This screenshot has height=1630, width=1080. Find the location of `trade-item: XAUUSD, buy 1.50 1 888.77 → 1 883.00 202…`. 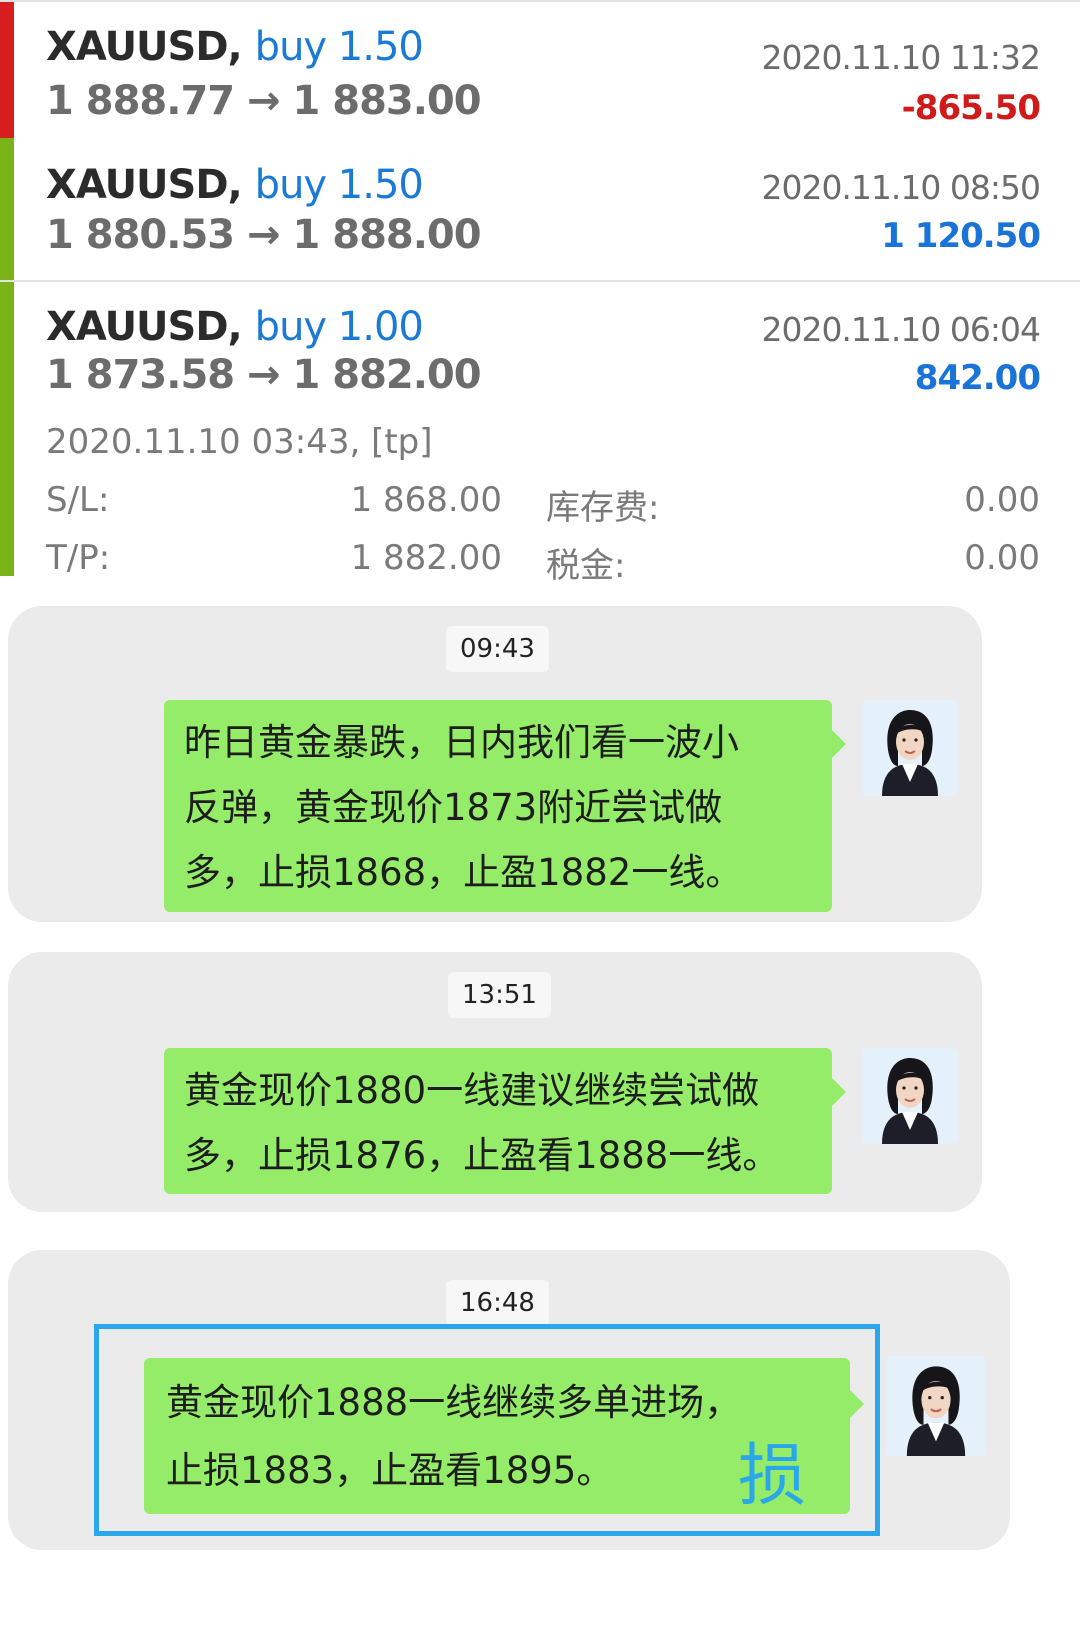

trade-item: XAUUSD, buy 1.50 1 888.77 → 1 883.00 202… is located at coordinates (540, 70).